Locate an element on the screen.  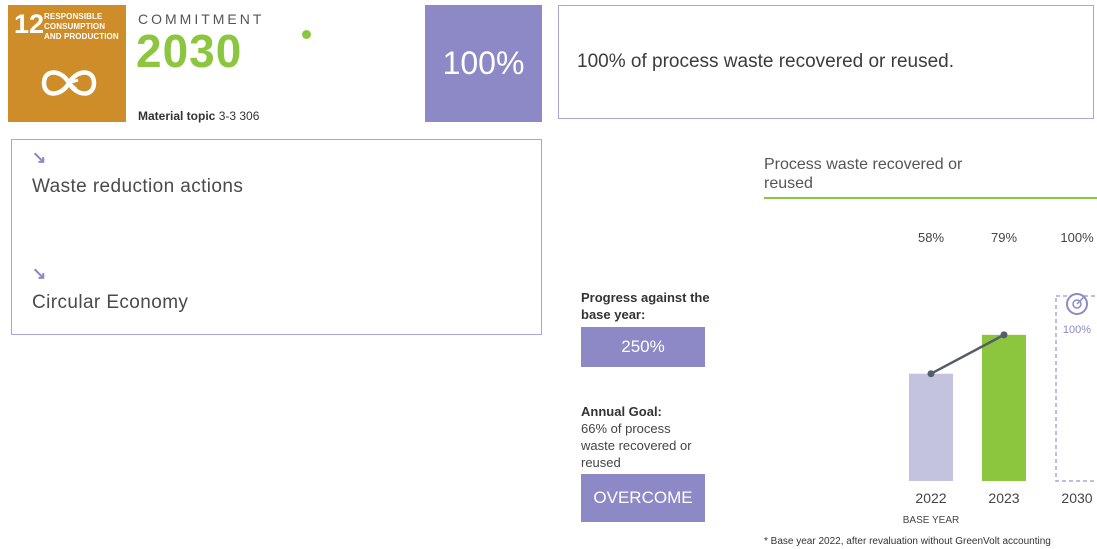
value-label-2023: 79% is located at coordinates (1004, 237).